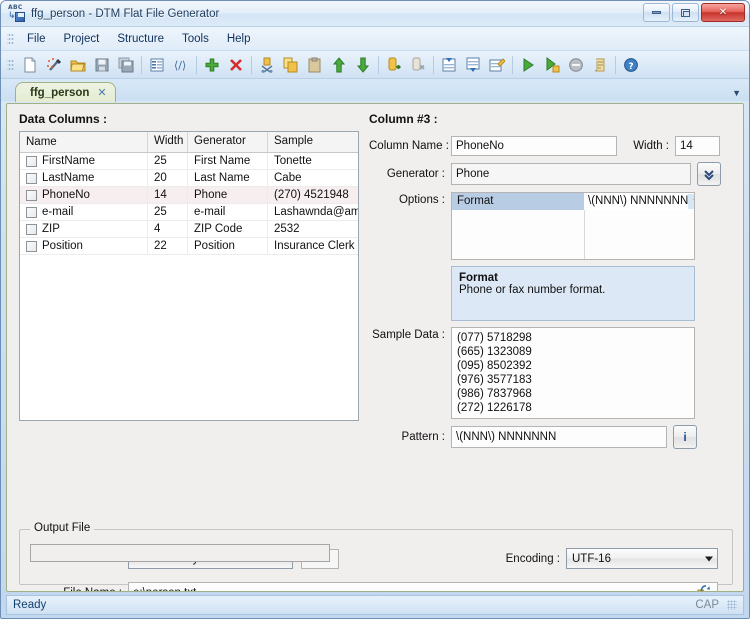 The width and height of the screenshot is (750, 619). Describe the element at coordinates (157, 65) in the screenshot. I see `properties-grid-icon` at that location.